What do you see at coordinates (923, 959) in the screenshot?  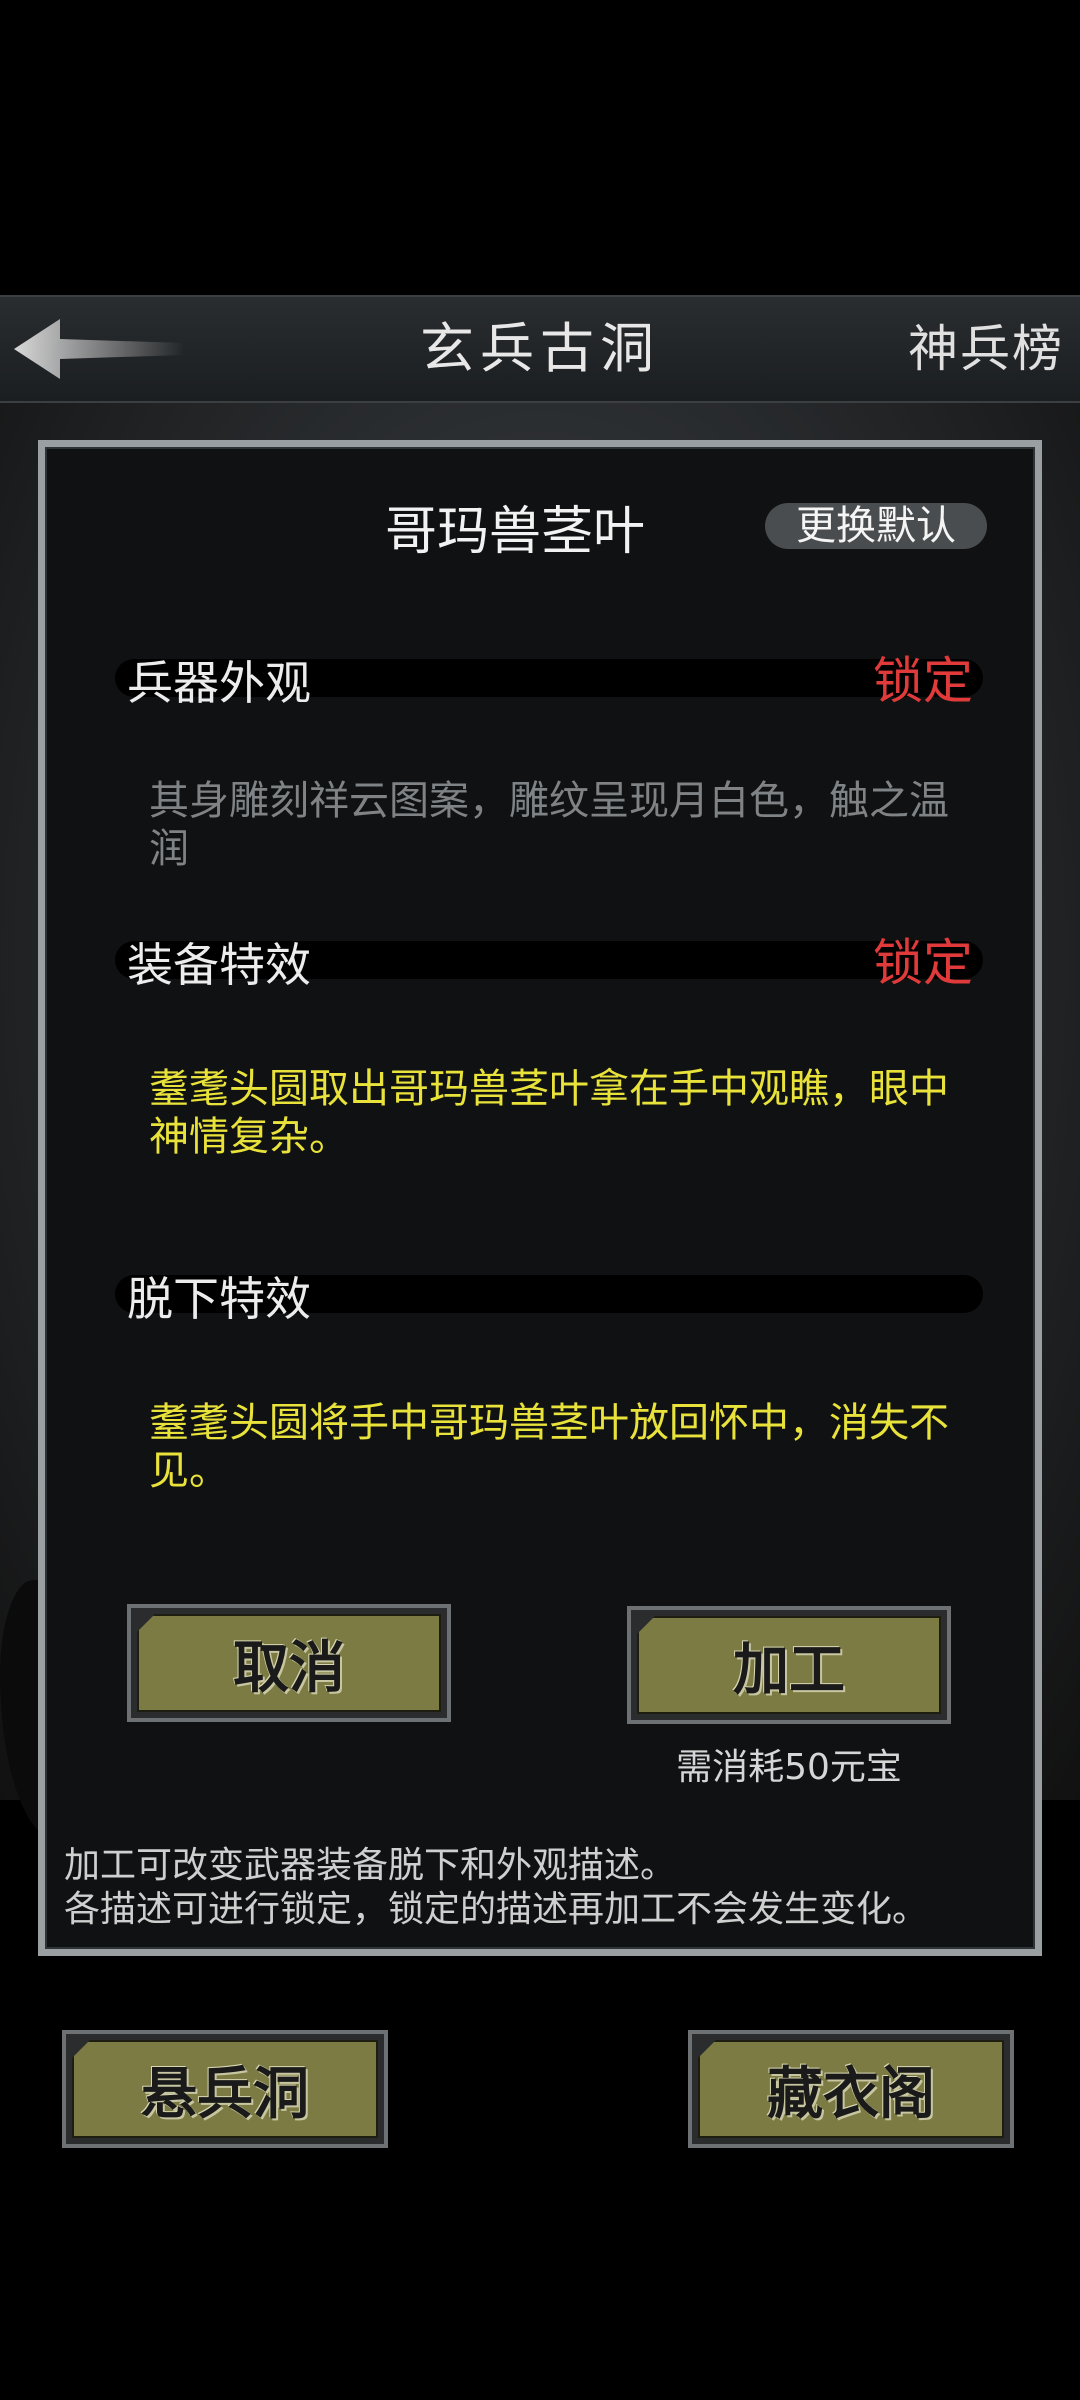 I see `lock-equip-effect-toggle: 锁定` at bounding box center [923, 959].